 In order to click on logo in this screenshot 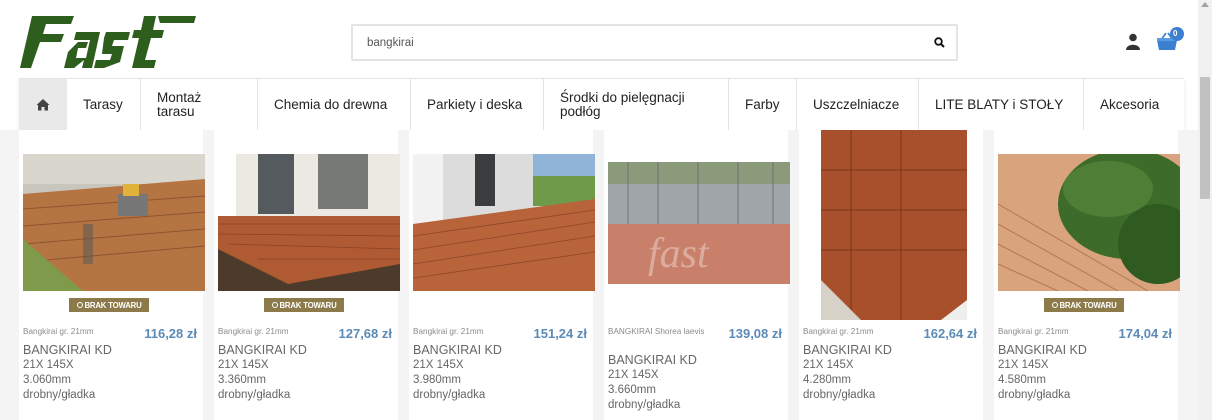, I will do `click(108, 41)`.